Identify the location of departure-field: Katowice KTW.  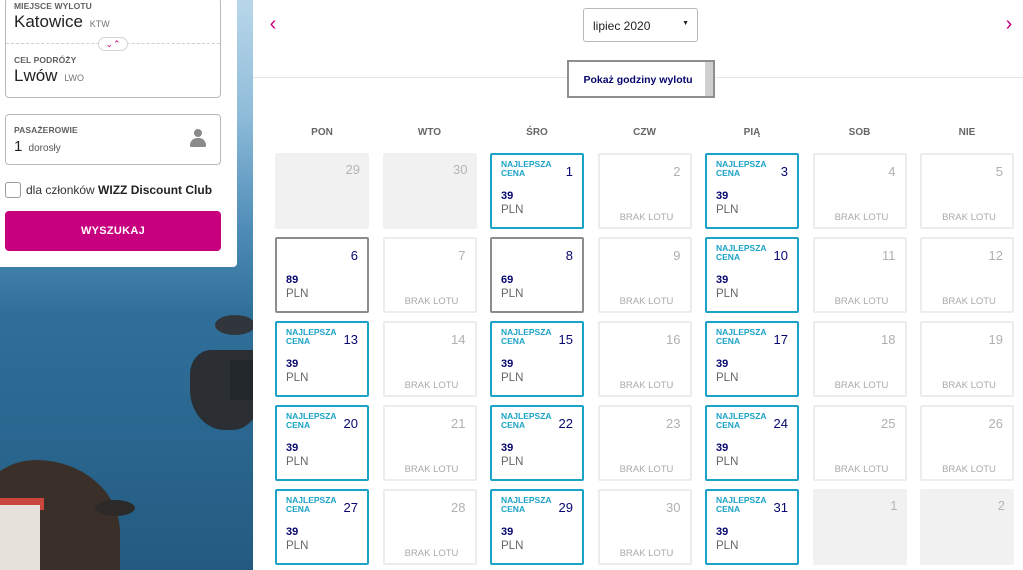
(62, 22).